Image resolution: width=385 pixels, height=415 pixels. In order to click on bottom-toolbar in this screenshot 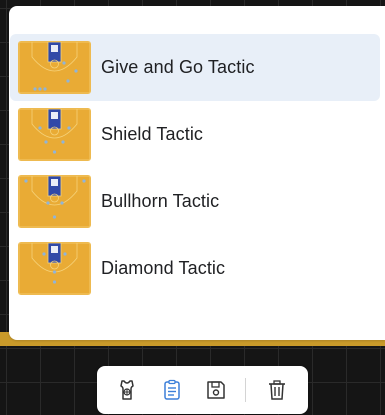, I will do `click(202, 390)`.